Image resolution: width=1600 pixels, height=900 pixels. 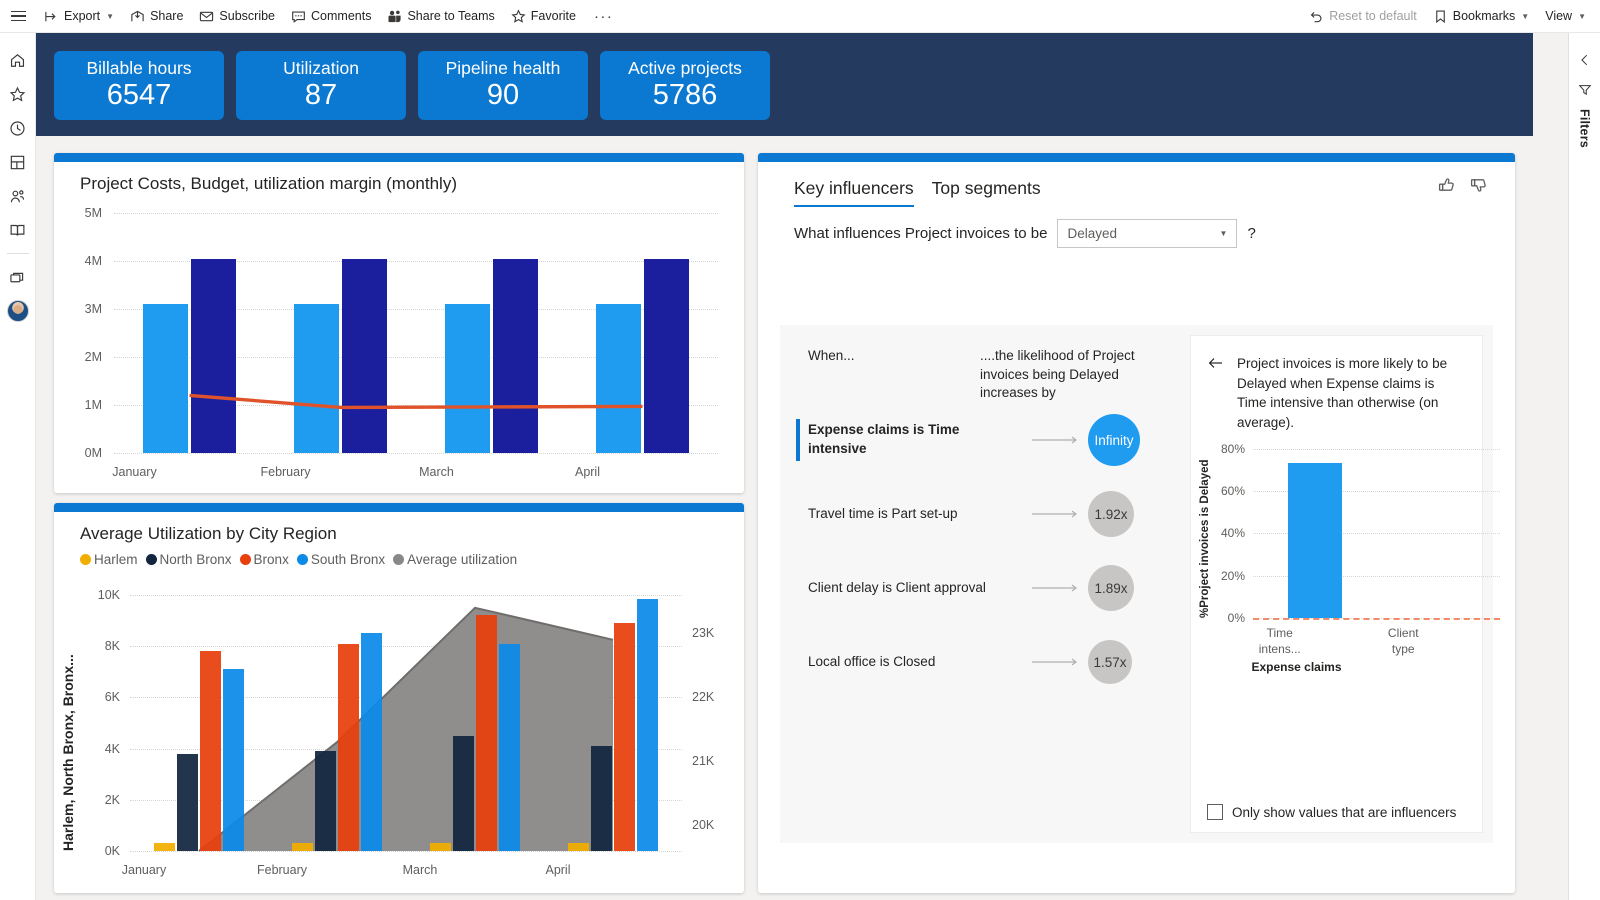 I want to click on chevron-left-icon, so click(x=1585, y=60).